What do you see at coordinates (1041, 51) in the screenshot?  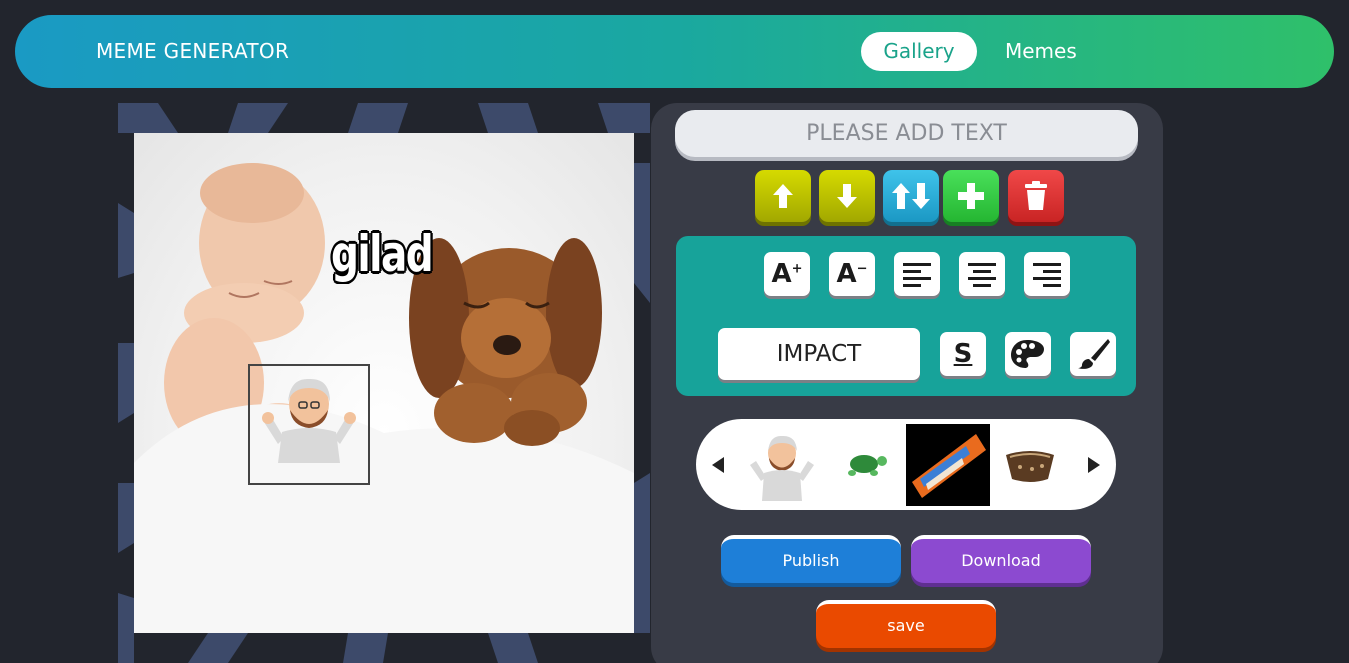 I see `nav-memes: Memes` at bounding box center [1041, 51].